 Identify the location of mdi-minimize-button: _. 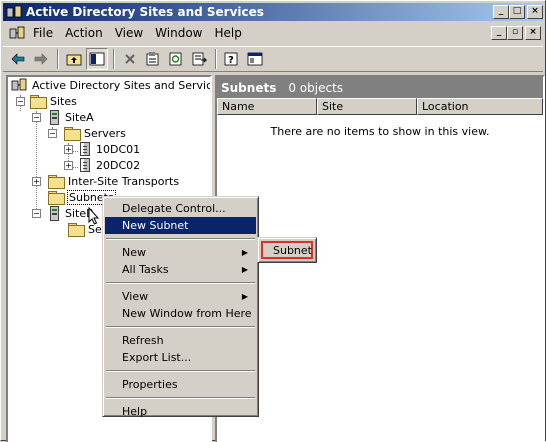
(499, 33).